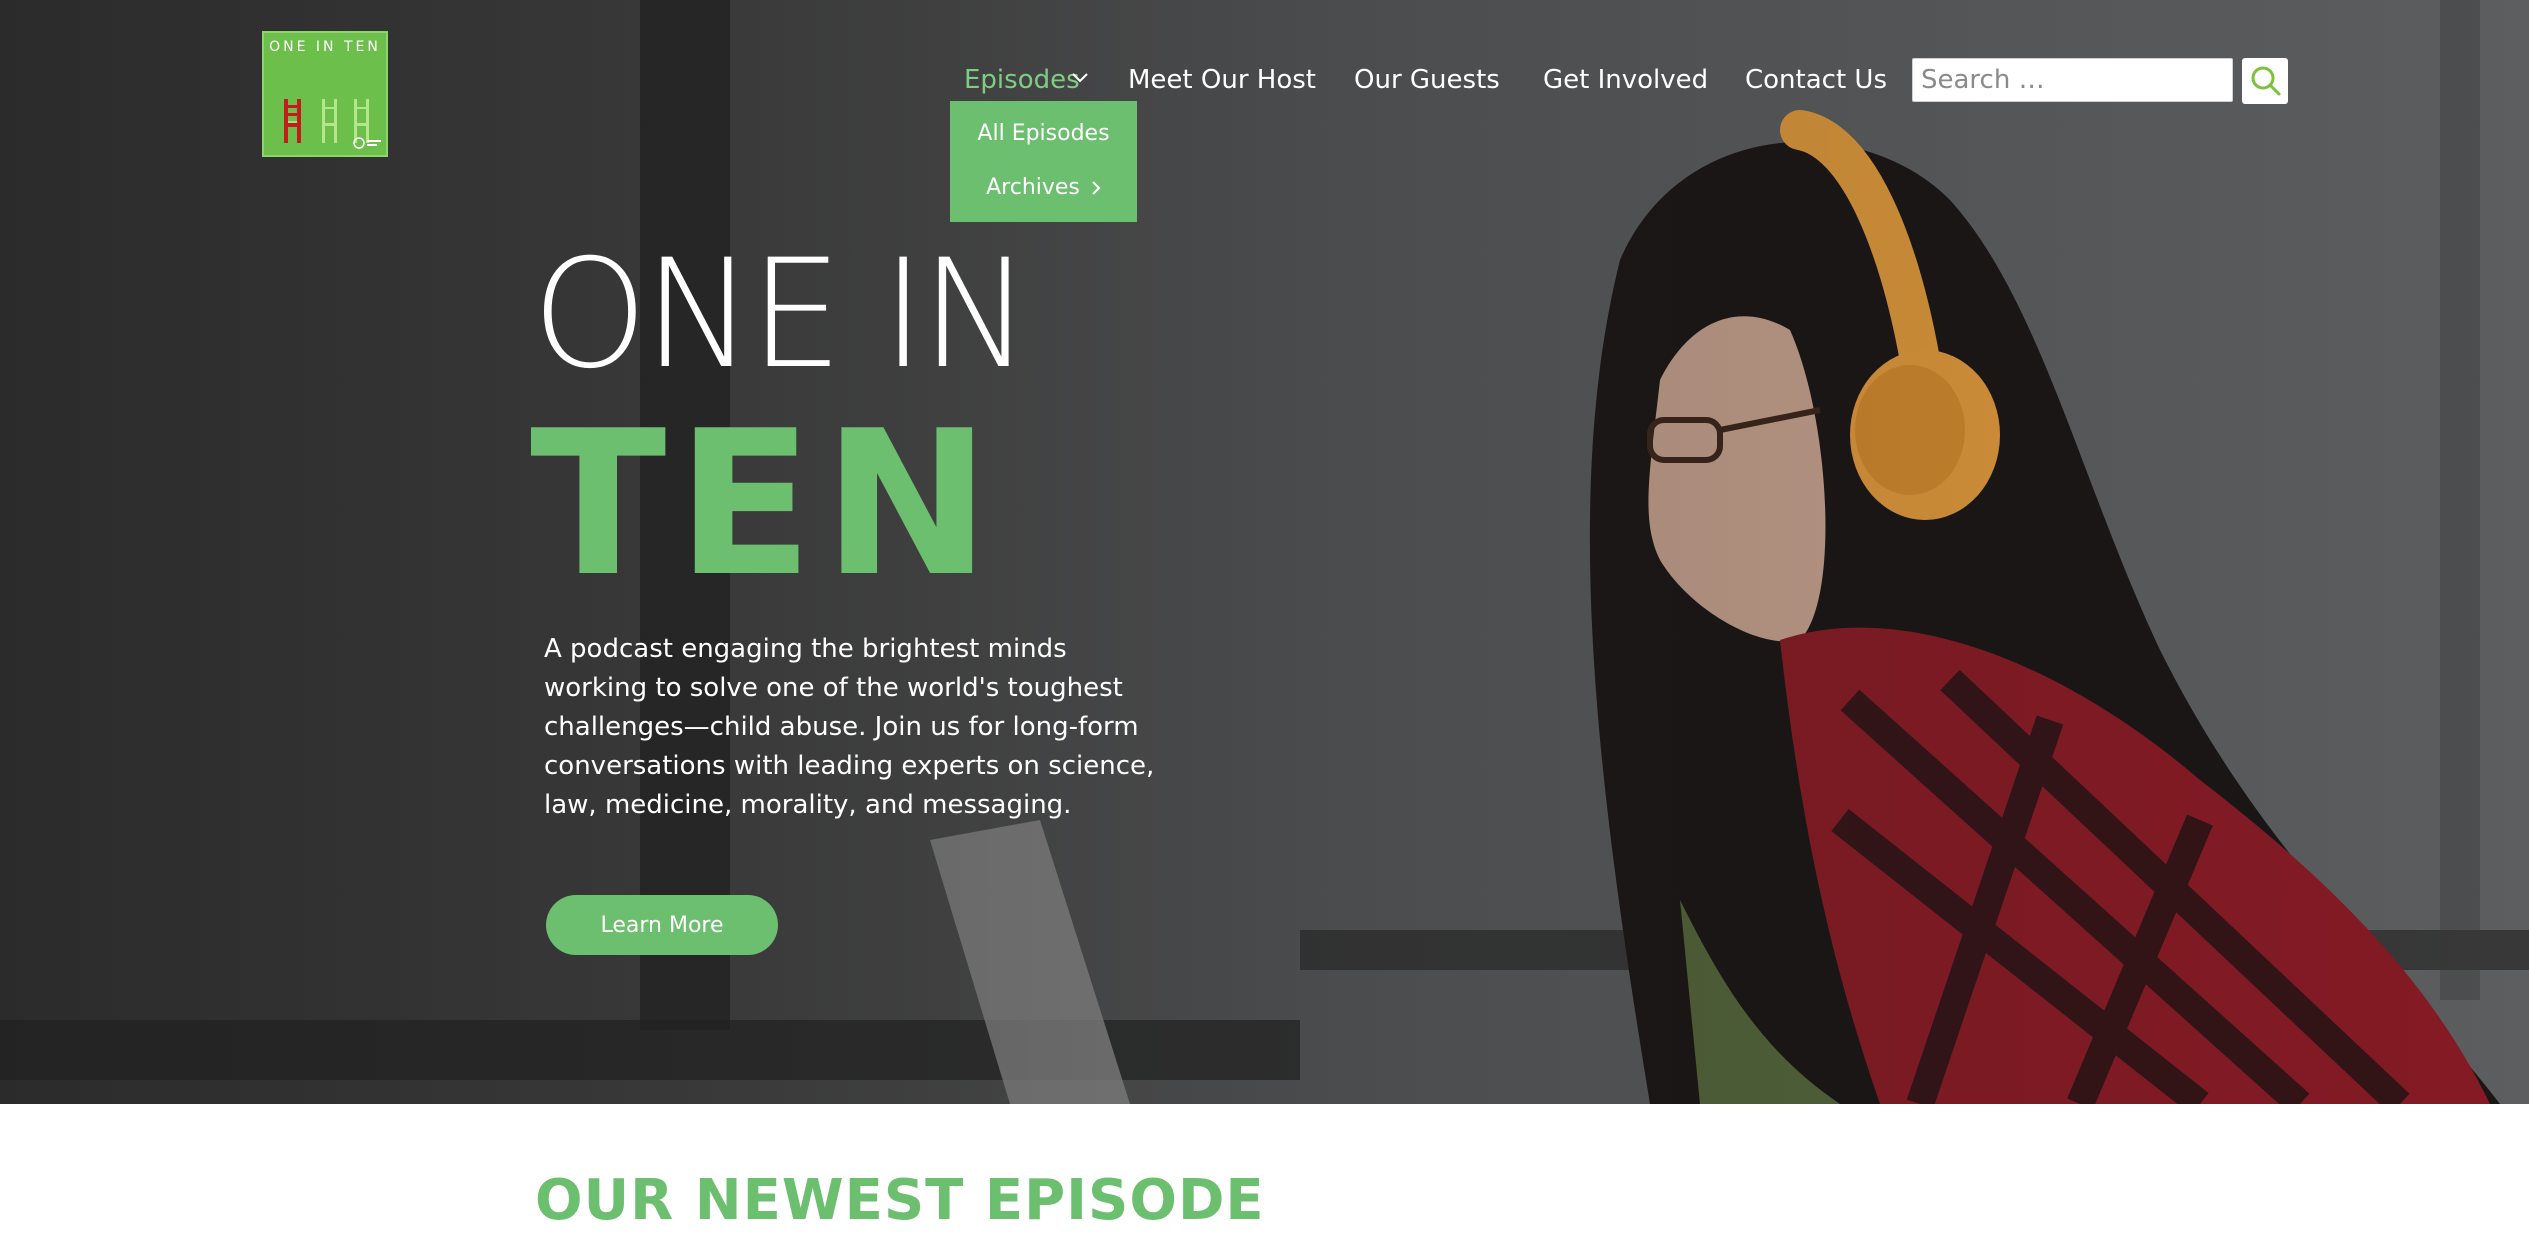 The image size is (2529, 1257). Describe the element at coordinates (900, 1200) in the screenshot. I see `newest-episode-heading: OUR NEWEST EPISODE` at that location.